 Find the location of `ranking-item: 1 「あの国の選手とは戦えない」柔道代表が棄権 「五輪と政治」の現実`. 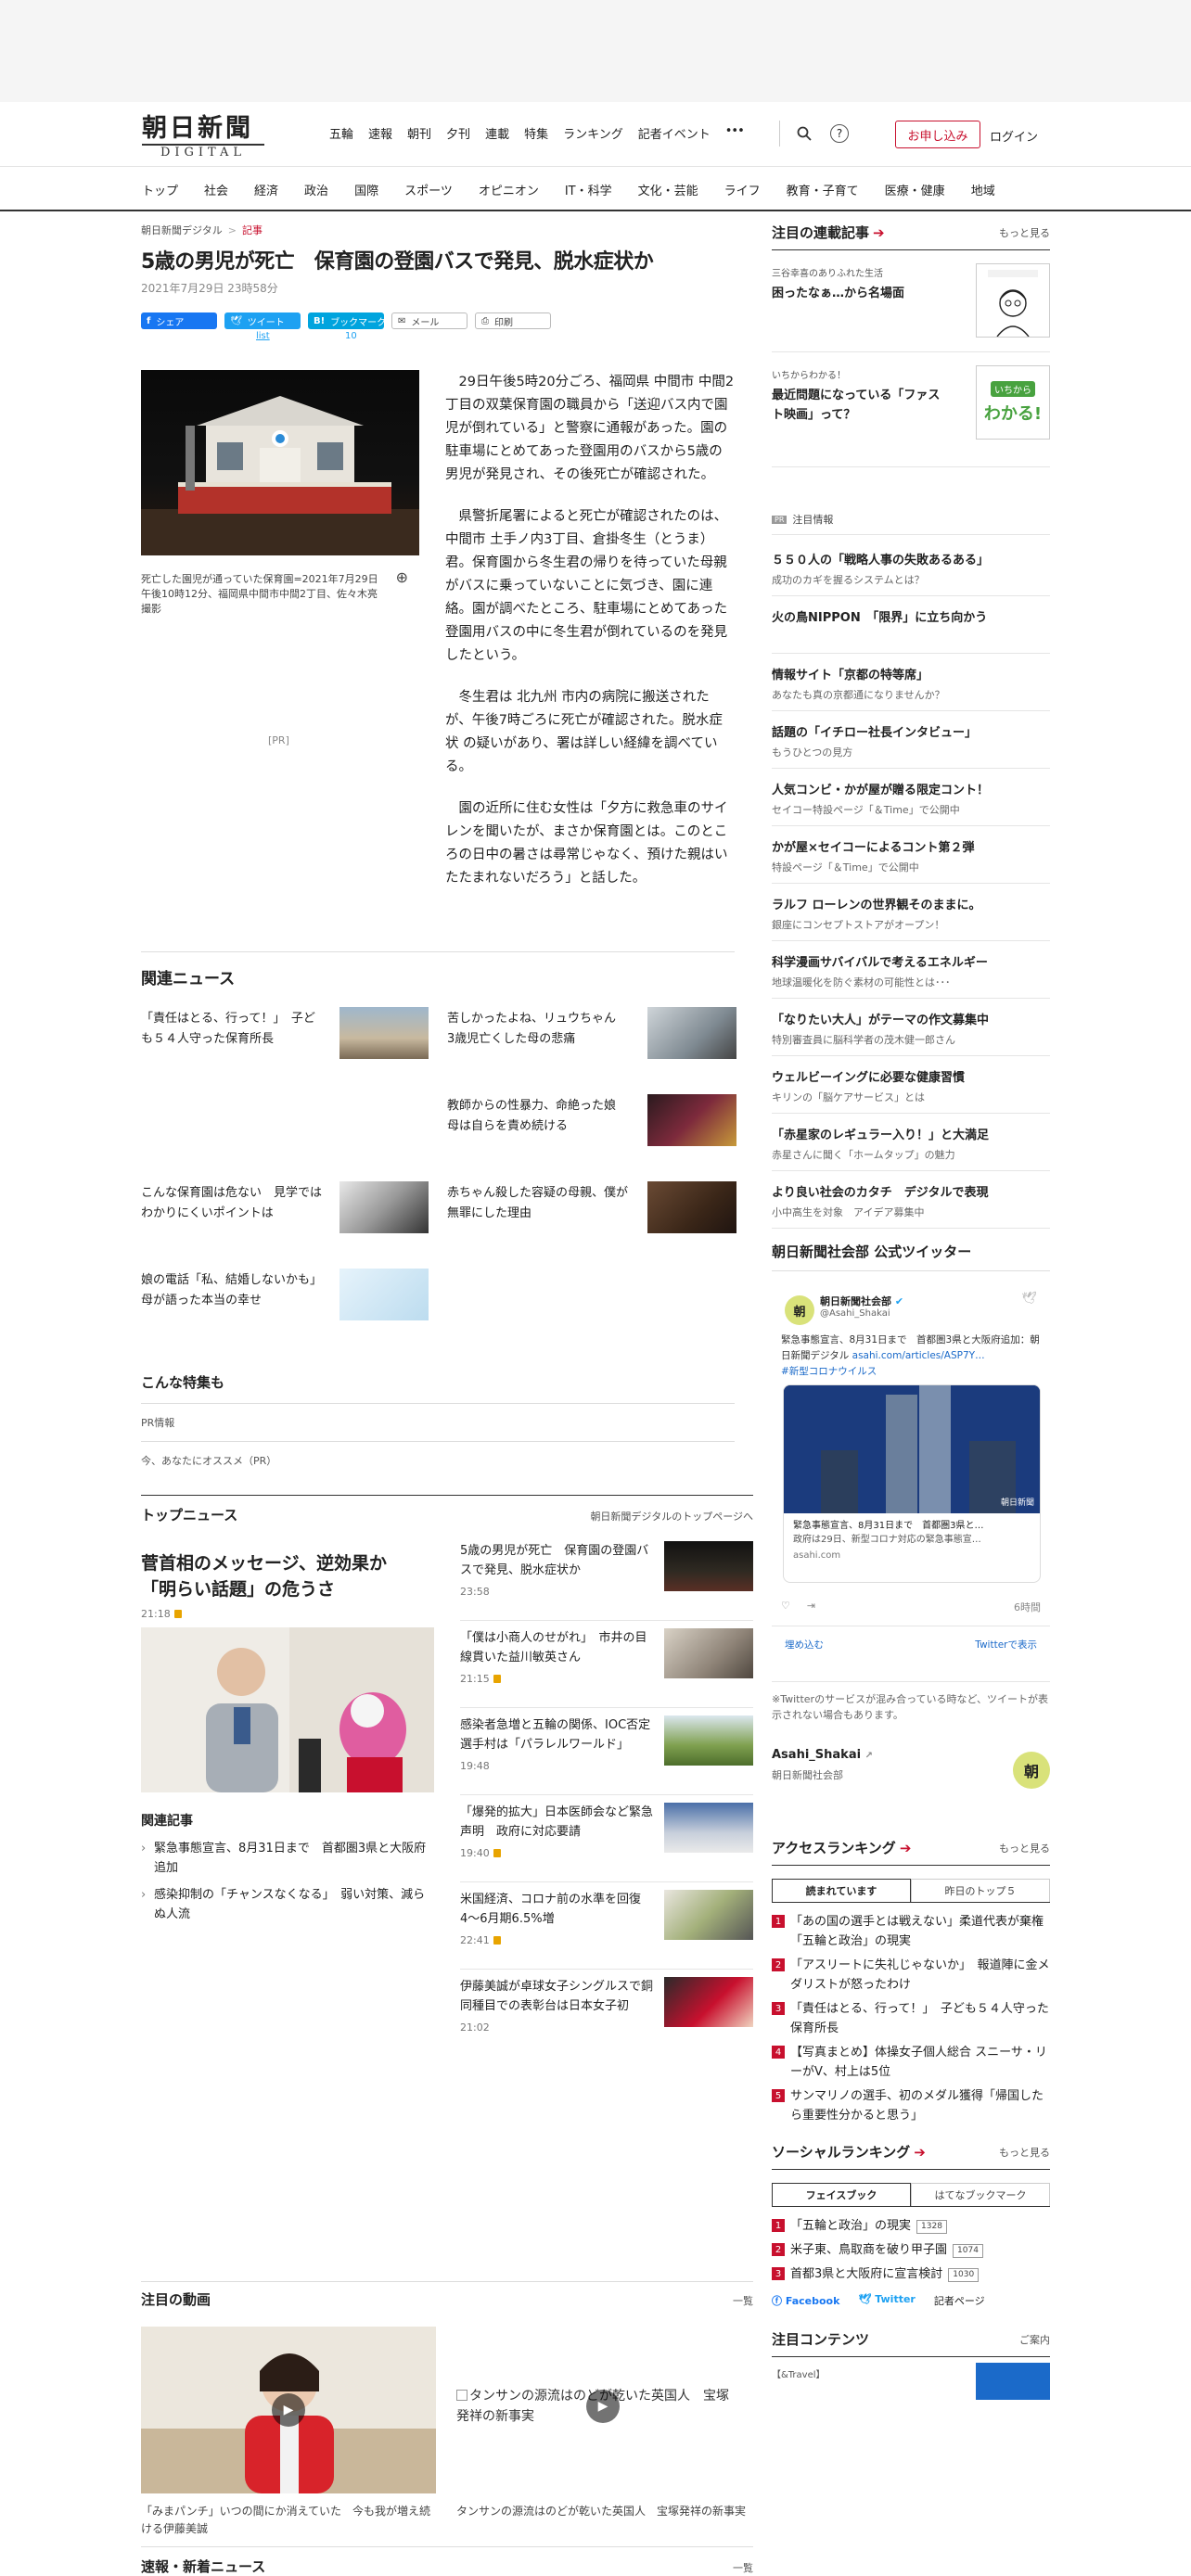

ranking-item: 1 「あの国の選手とは戦えない」柔道代表が棄権 「五輪と政治」の現実 is located at coordinates (914, 1931).